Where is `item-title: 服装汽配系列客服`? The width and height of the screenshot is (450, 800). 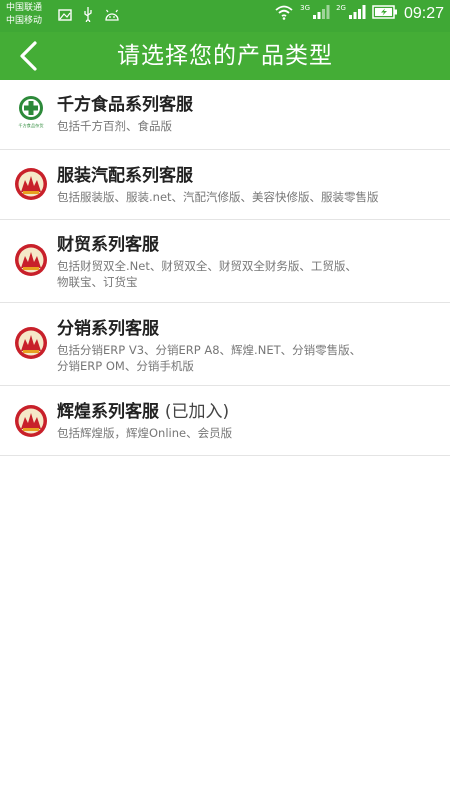
item-title: 服装汽配系列客服 is located at coordinates (249, 176).